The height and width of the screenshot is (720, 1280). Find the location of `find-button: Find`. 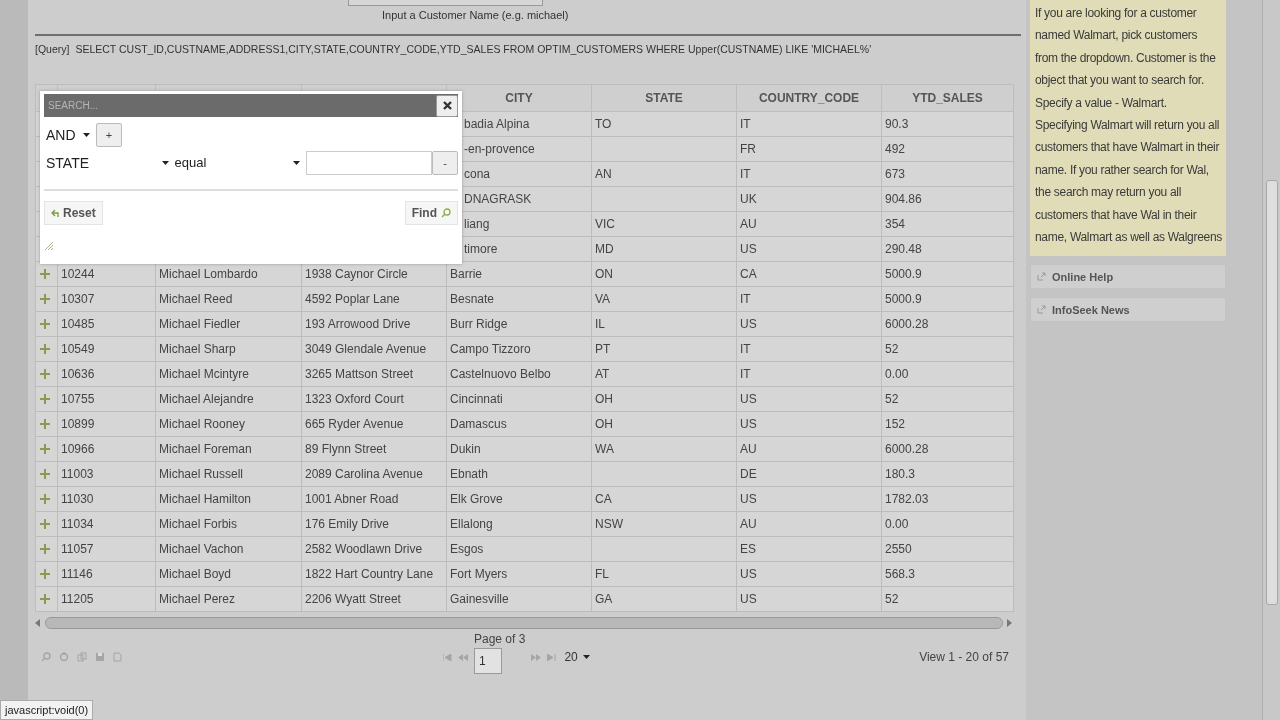

find-button: Find is located at coordinates (431, 213).